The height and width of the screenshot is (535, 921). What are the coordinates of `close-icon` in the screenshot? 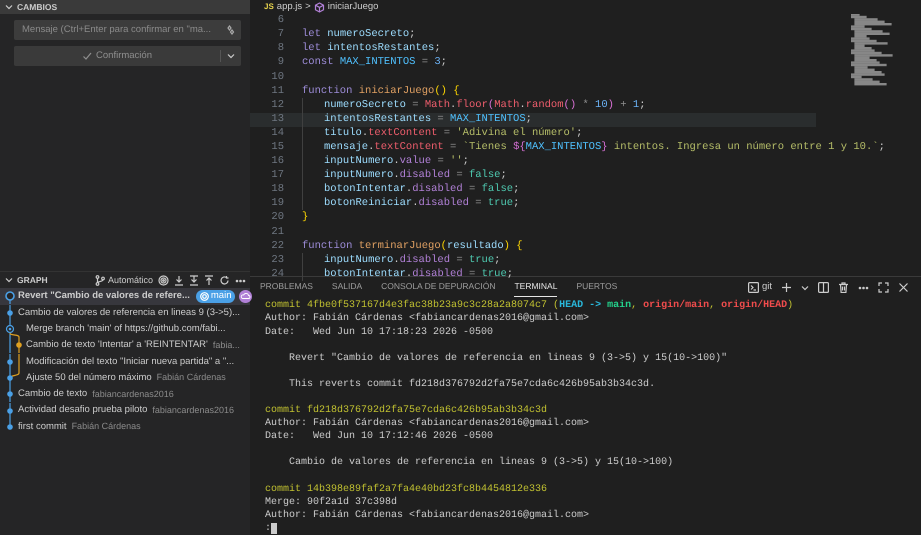 It's located at (903, 287).